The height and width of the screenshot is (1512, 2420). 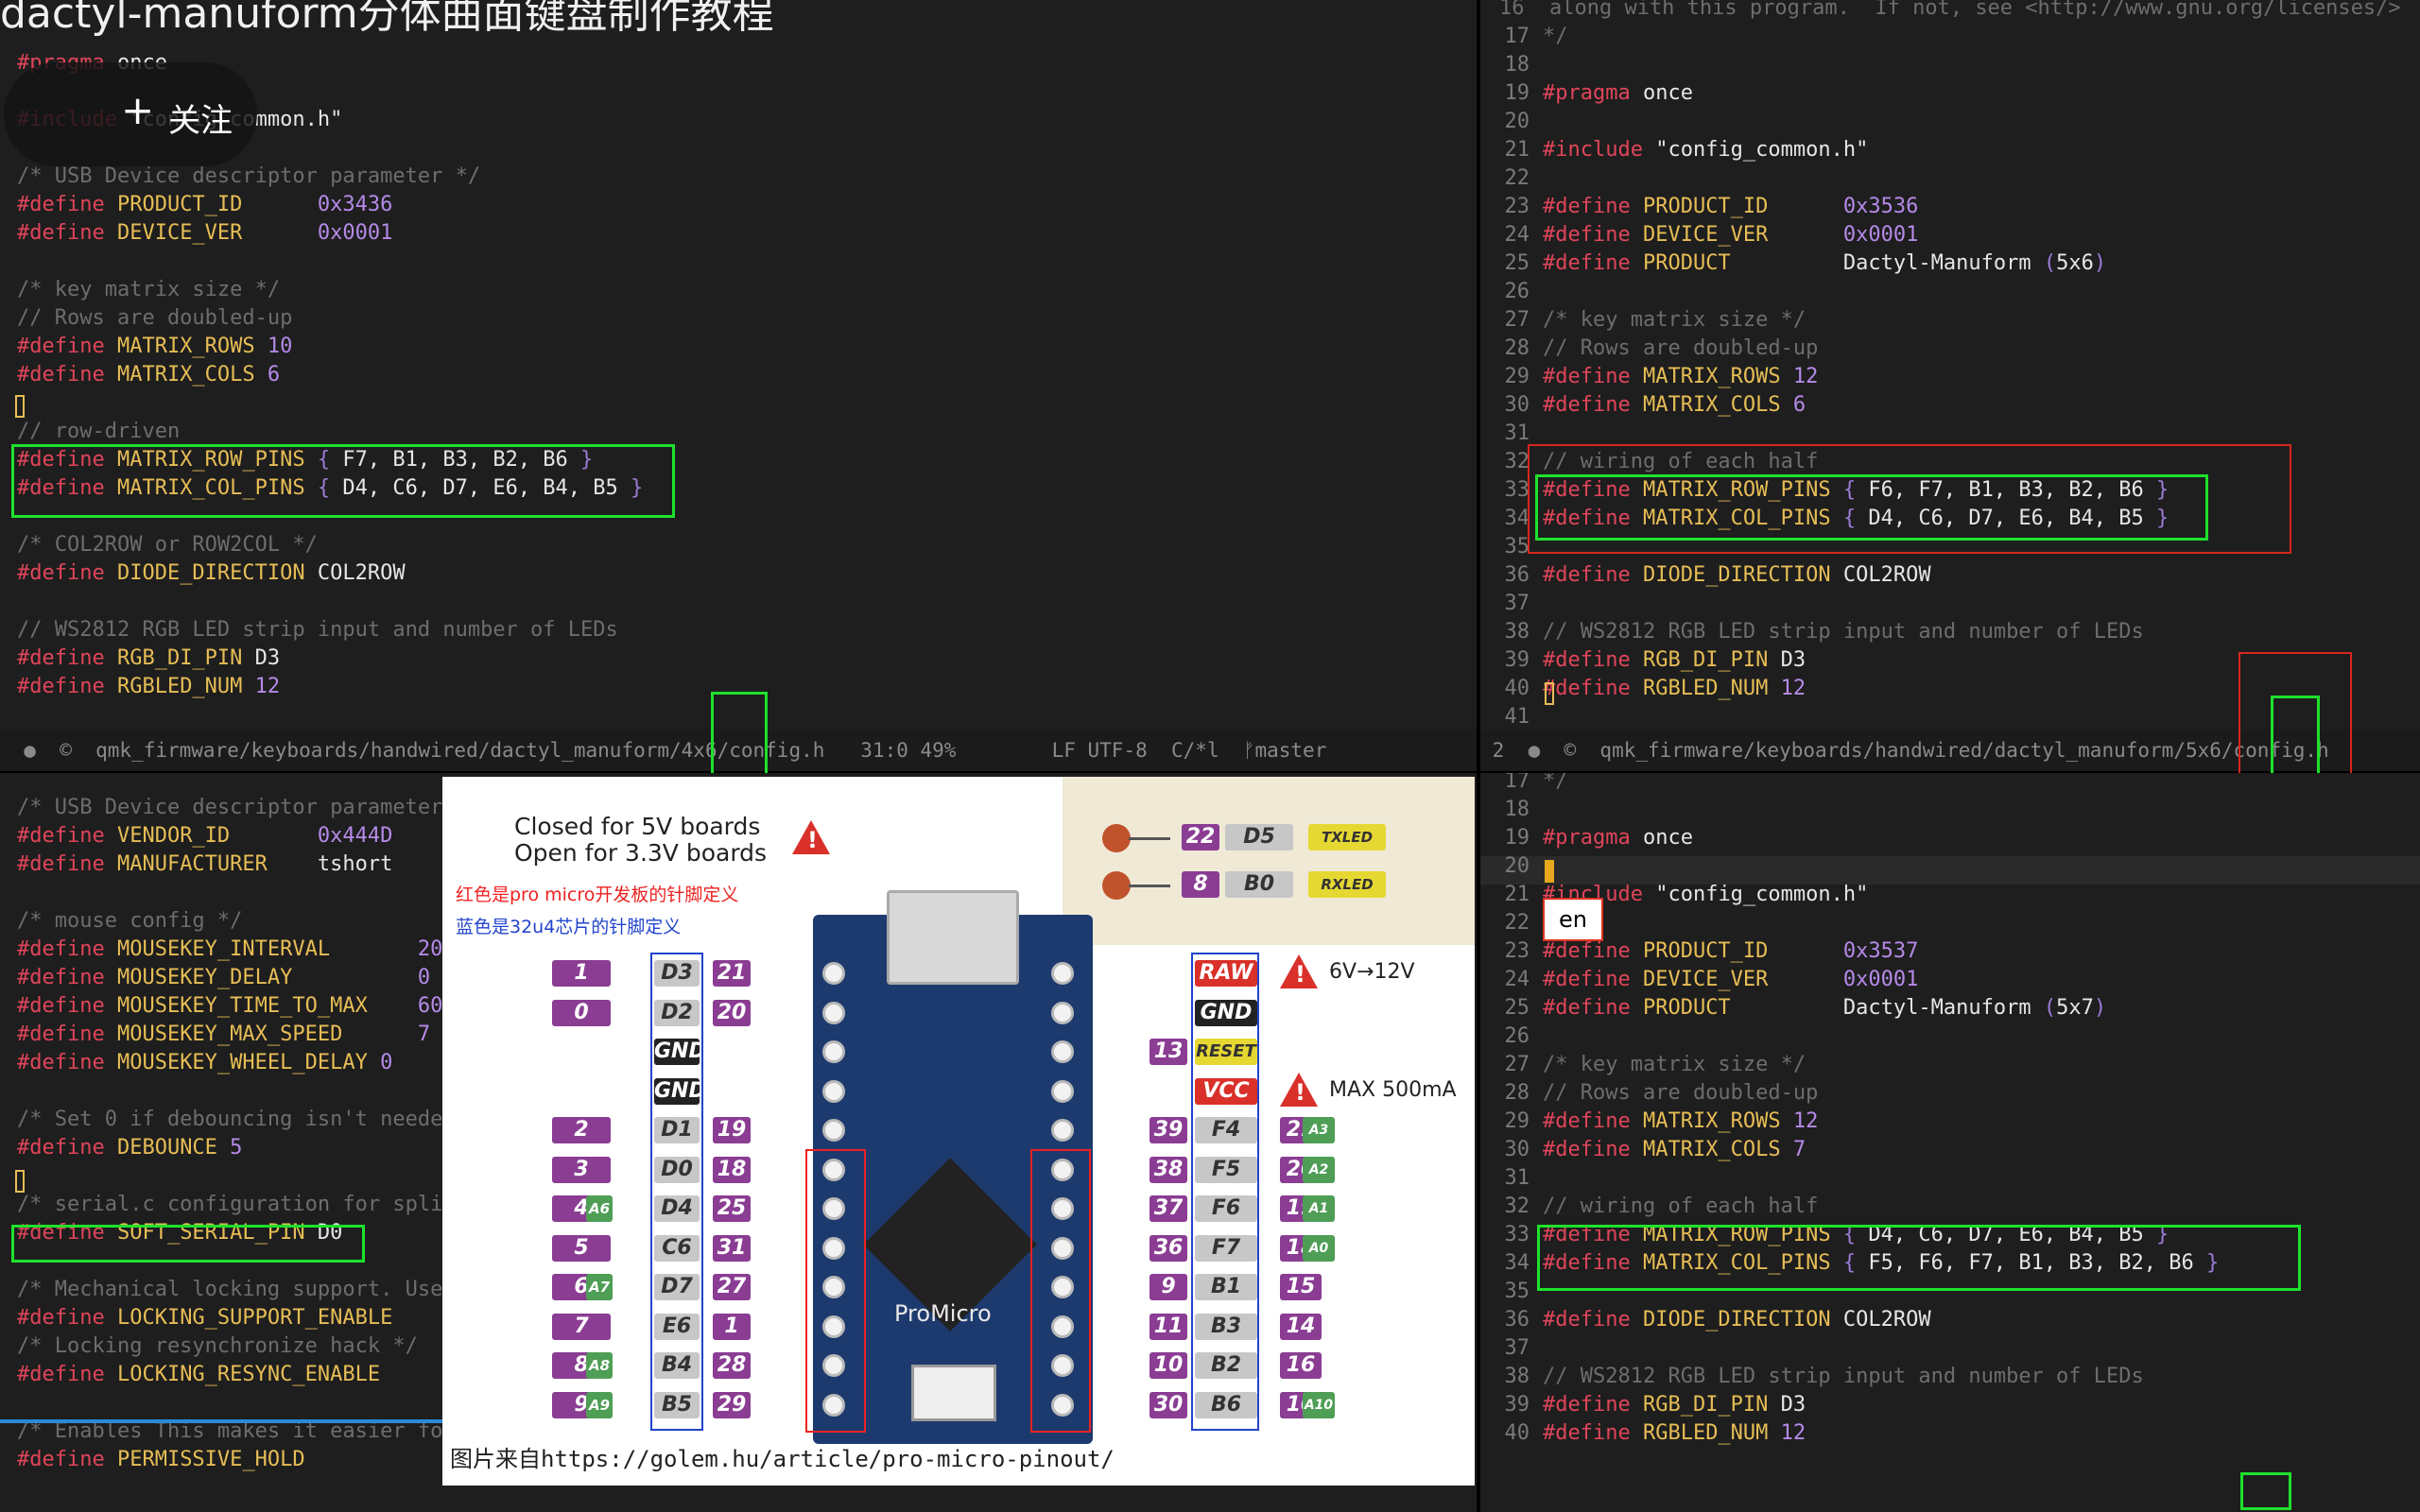 What do you see at coordinates (1517, 1291) in the screenshot?
I see `line-number: 35` at bounding box center [1517, 1291].